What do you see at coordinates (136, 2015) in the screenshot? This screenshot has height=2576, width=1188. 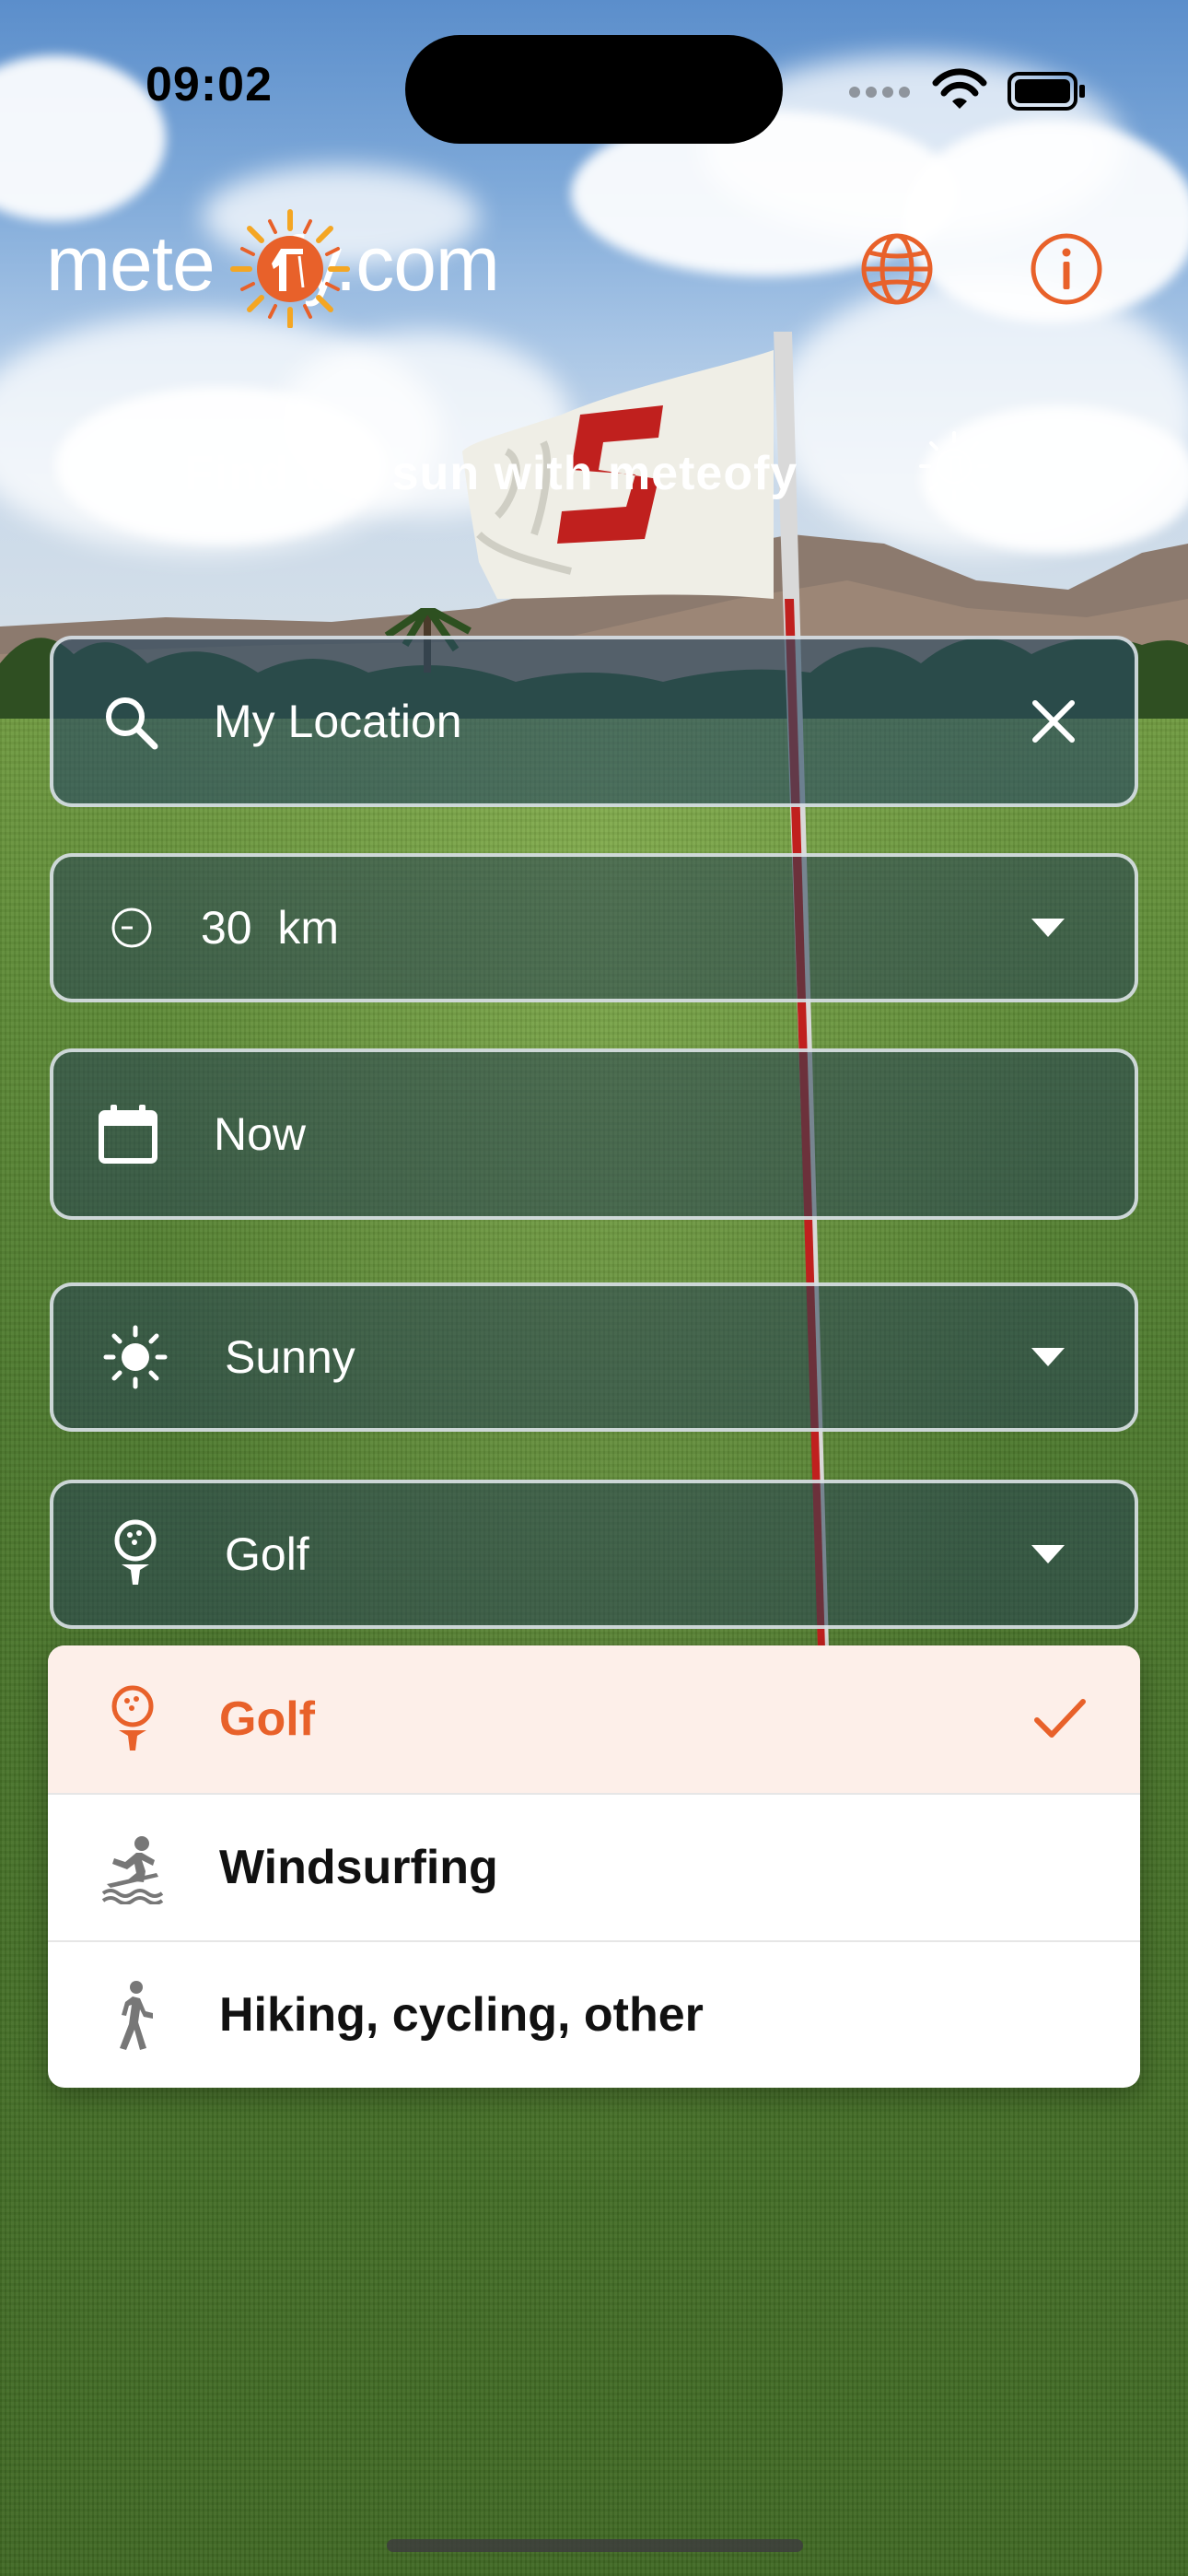 I see `walker-icon` at bounding box center [136, 2015].